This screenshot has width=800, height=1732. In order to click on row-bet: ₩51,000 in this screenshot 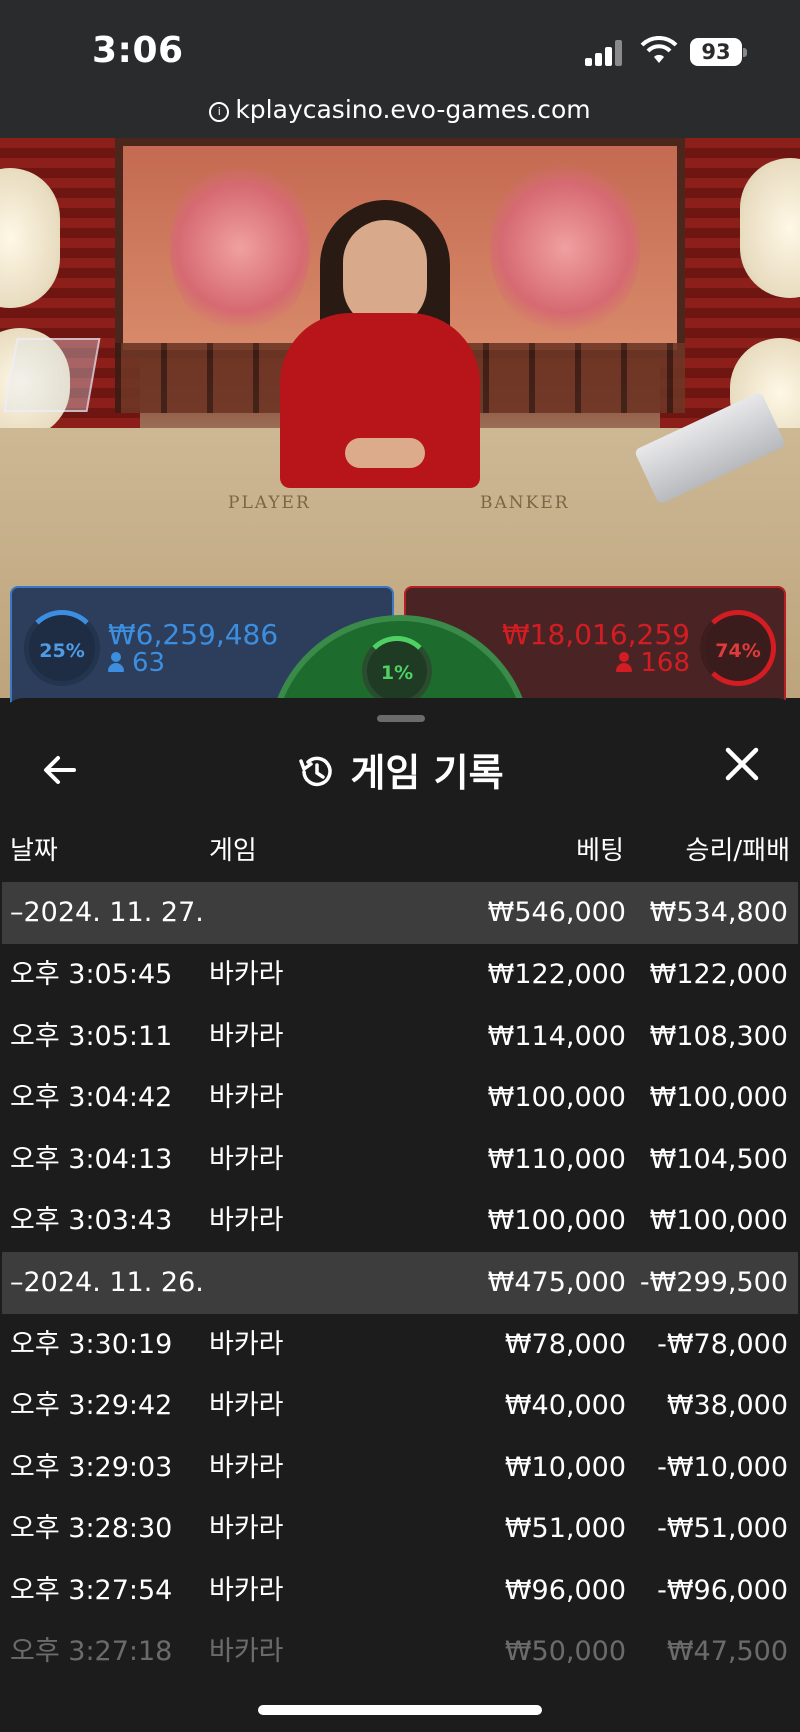, I will do `click(565, 1528)`.